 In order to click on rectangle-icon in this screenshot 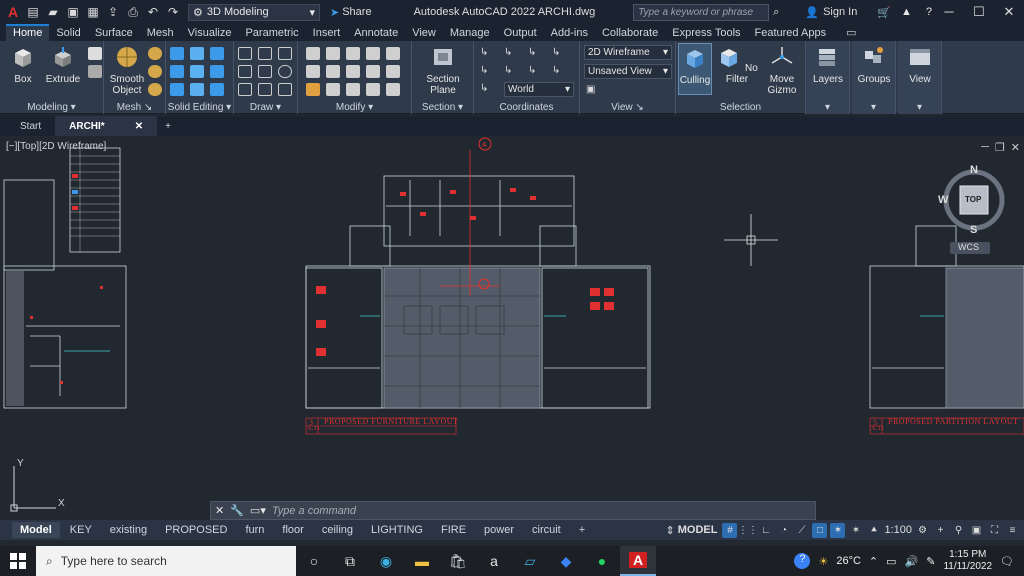, I will do `click(265, 71)`.